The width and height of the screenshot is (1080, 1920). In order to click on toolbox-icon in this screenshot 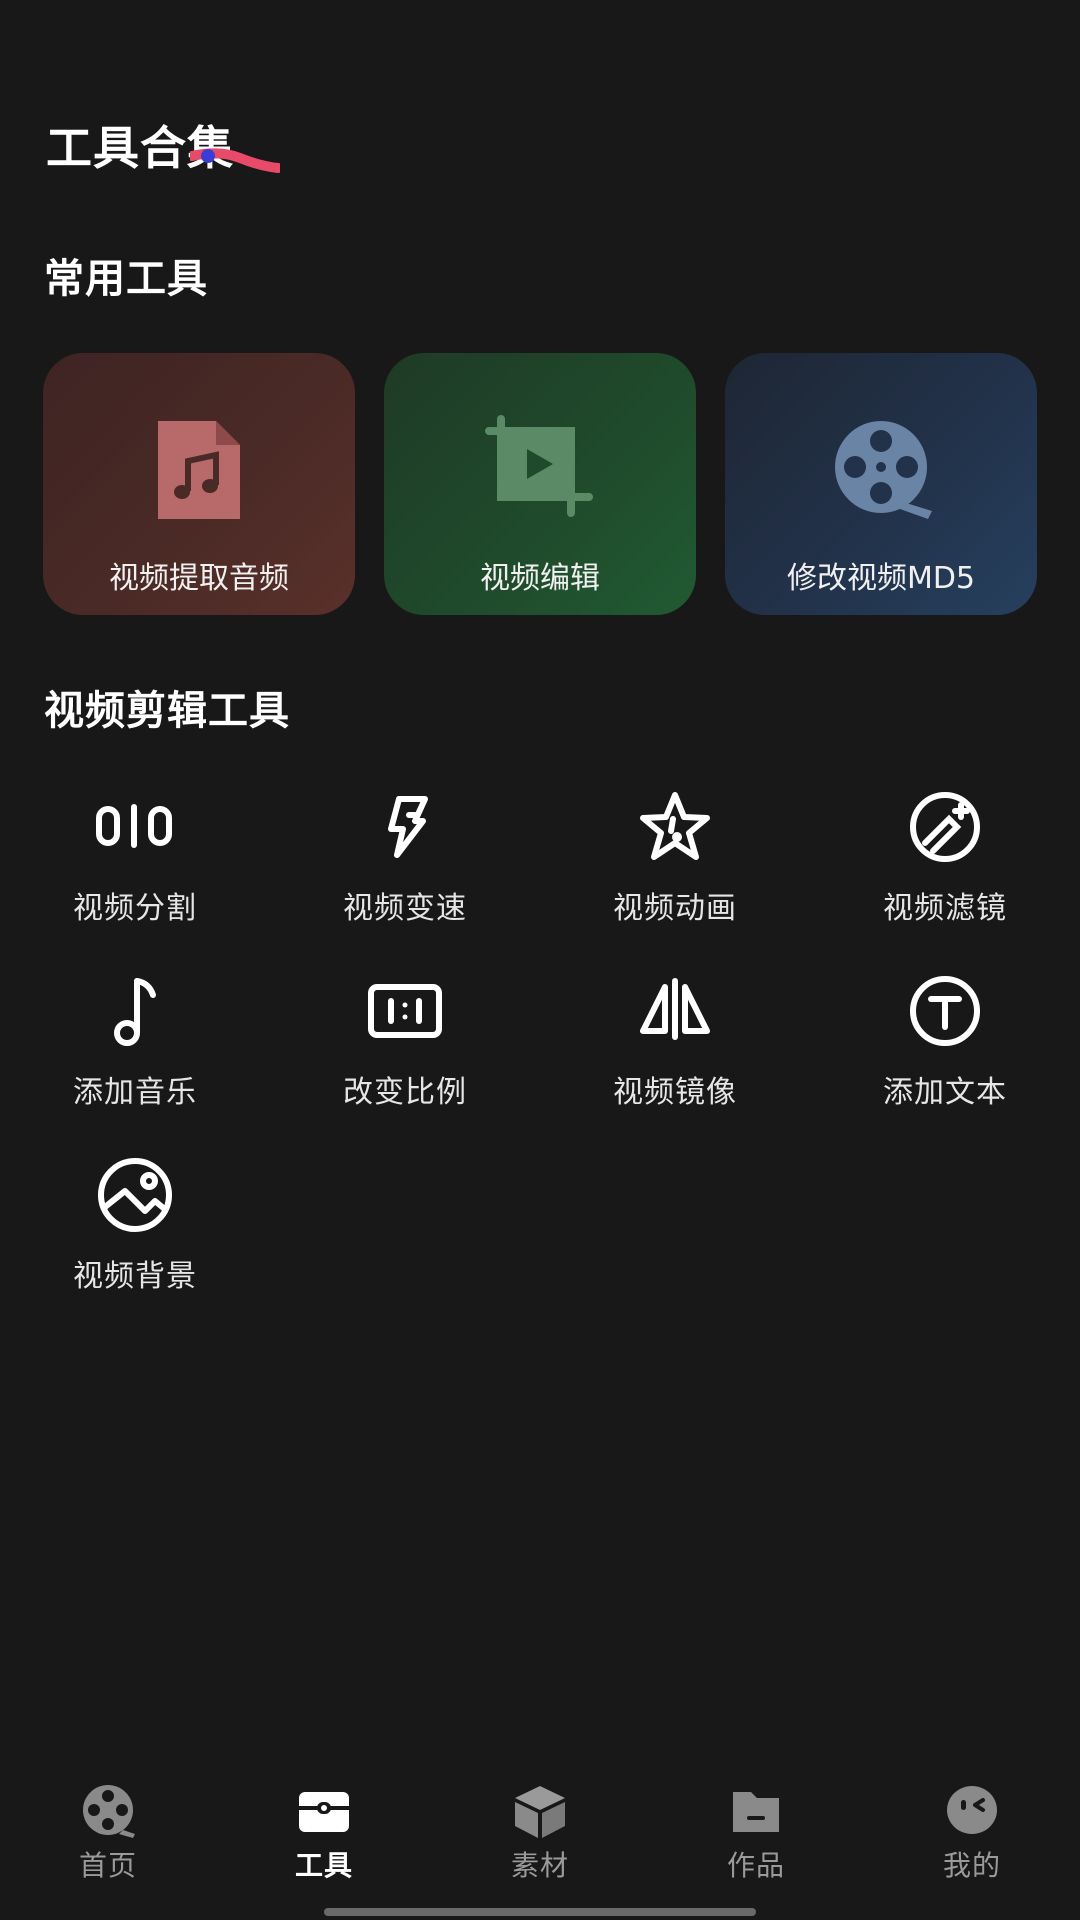, I will do `click(324, 1812)`.